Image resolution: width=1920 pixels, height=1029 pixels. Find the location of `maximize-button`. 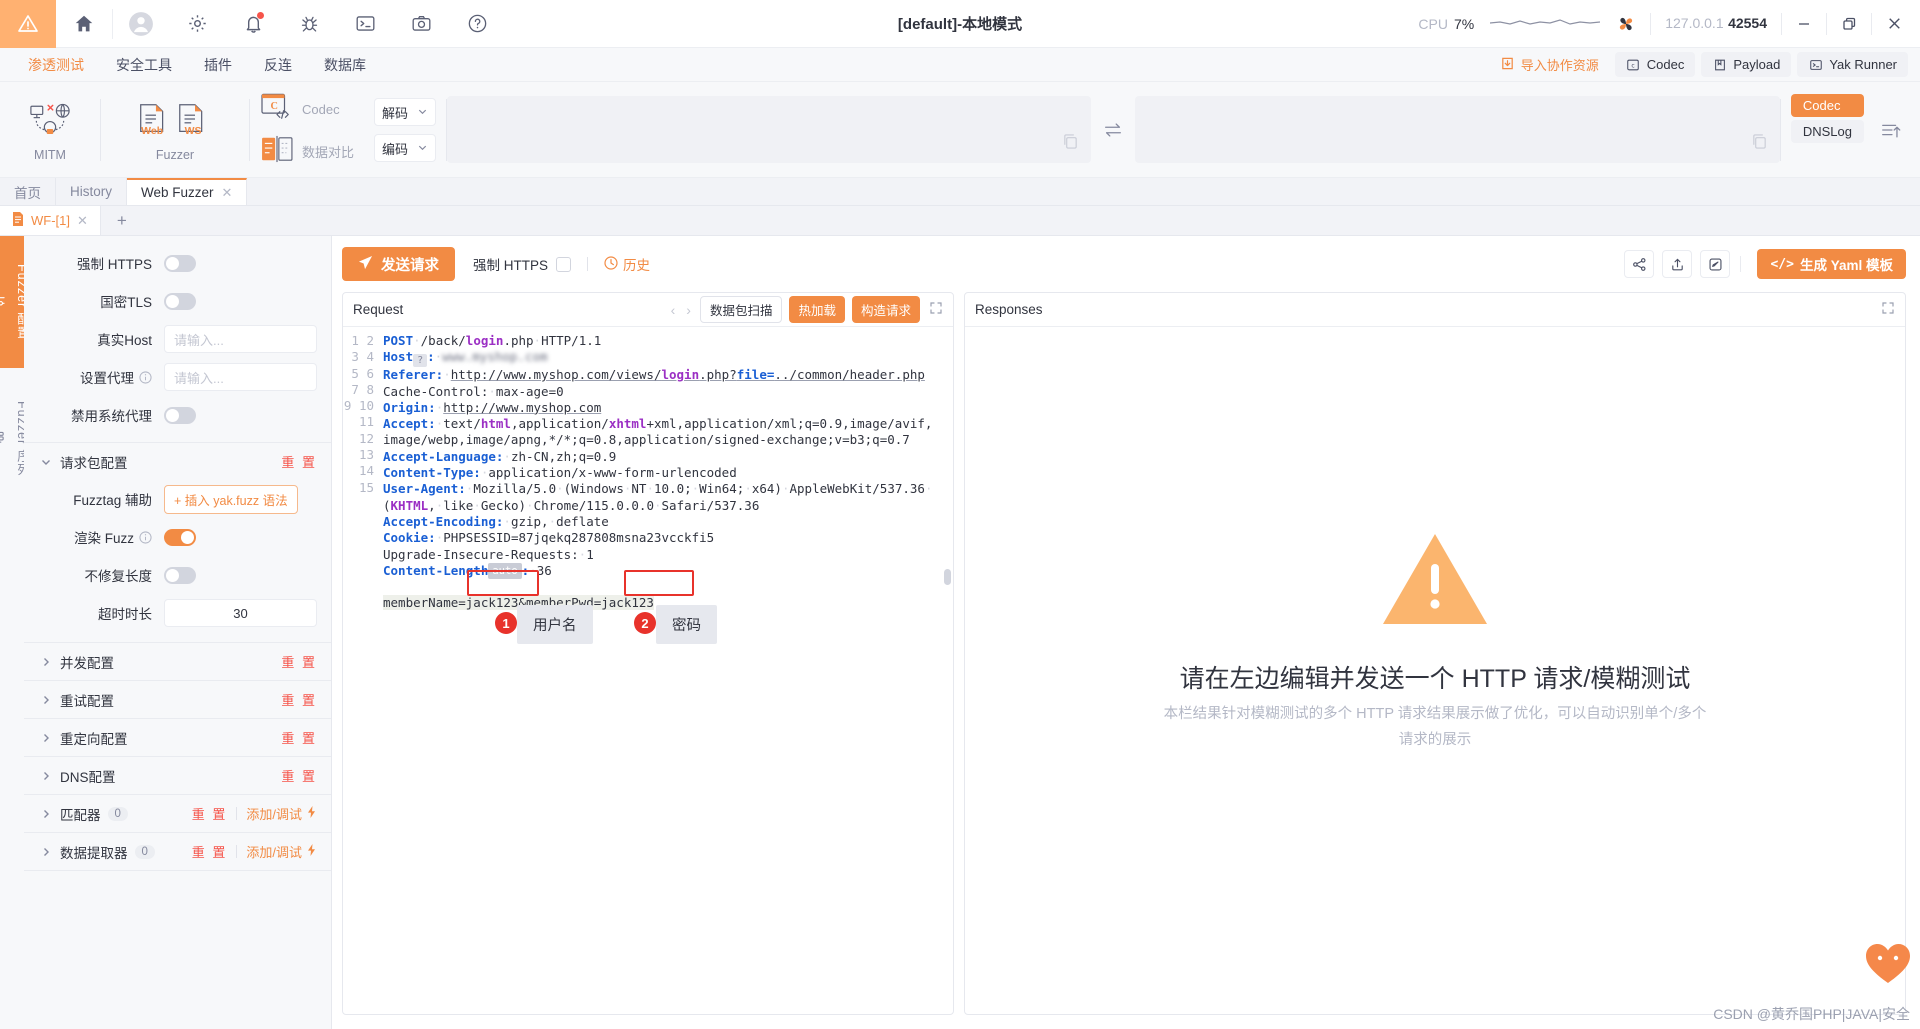

maximize-button is located at coordinates (1849, 24).